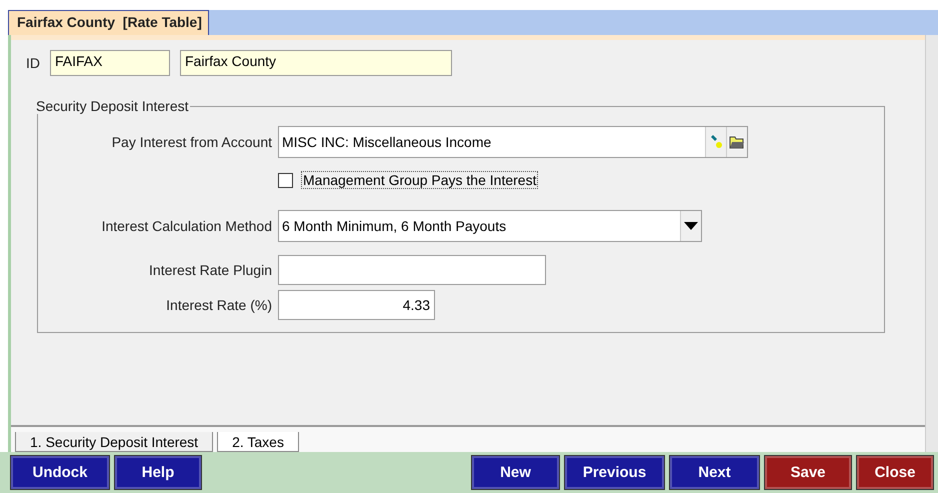 This screenshot has width=938, height=493. I want to click on field-label: Interest Calculation Method, so click(187, 226).